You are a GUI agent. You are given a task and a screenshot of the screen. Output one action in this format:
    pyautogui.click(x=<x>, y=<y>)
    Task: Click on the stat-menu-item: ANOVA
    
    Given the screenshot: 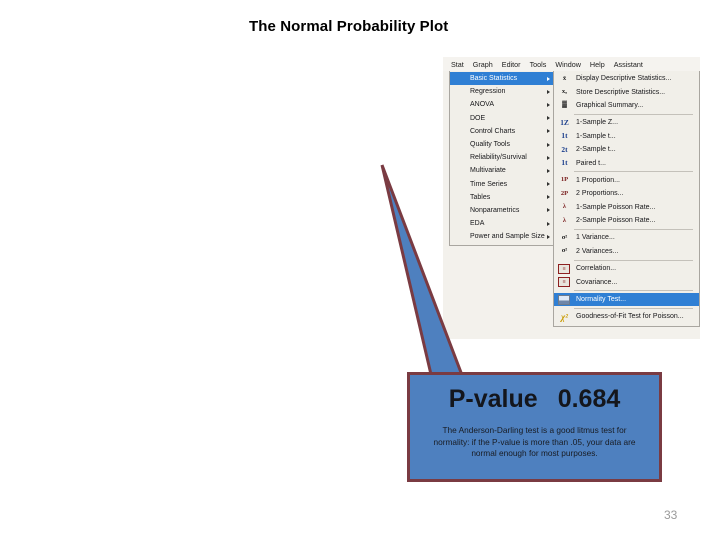 What is the action you would take?
    pyautogui.click(x=502, y=104)
    